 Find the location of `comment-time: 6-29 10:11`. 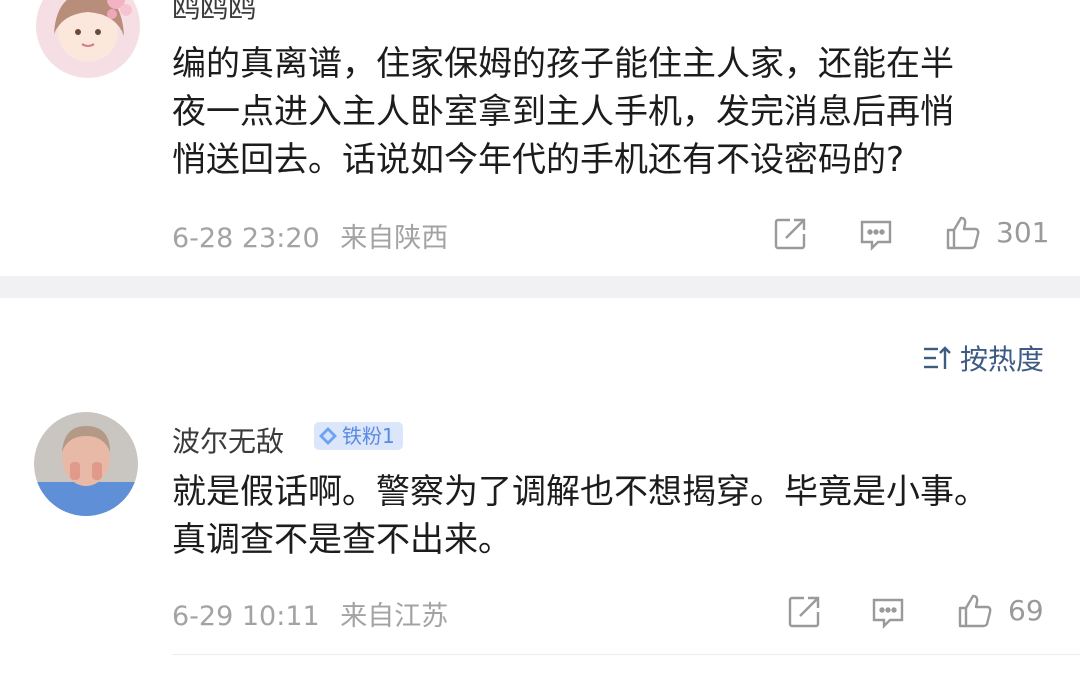

comment-time: 6-29 10:11 is located at coordinates (246, 616).